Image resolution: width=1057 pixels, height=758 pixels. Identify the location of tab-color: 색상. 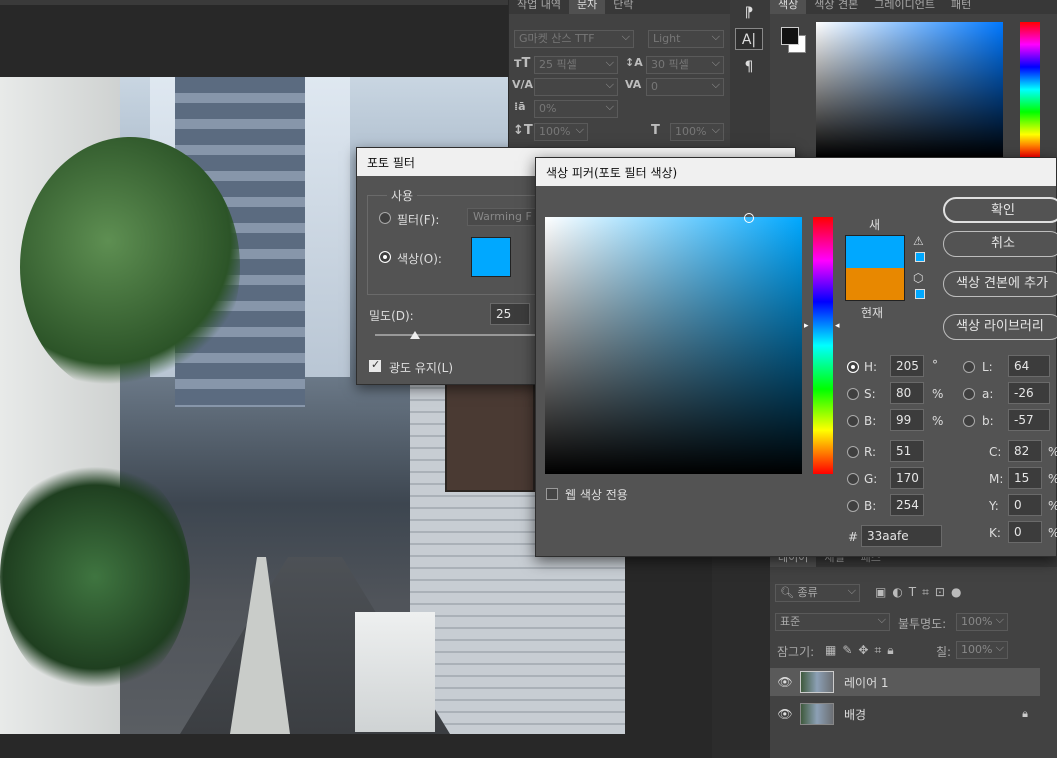
(788, 7).